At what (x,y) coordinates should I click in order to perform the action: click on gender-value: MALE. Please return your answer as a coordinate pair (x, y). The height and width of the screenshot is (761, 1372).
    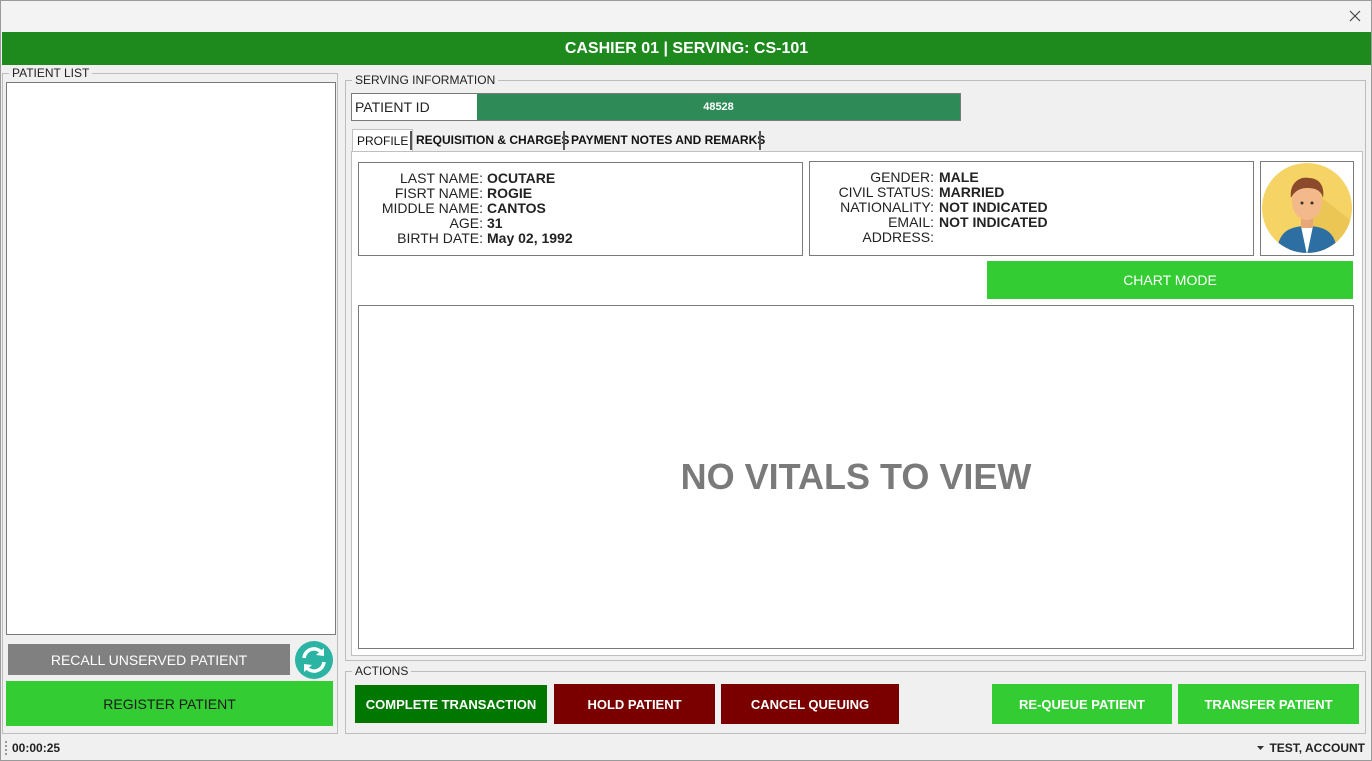
    Looking at the image, I should click on (959, 177).